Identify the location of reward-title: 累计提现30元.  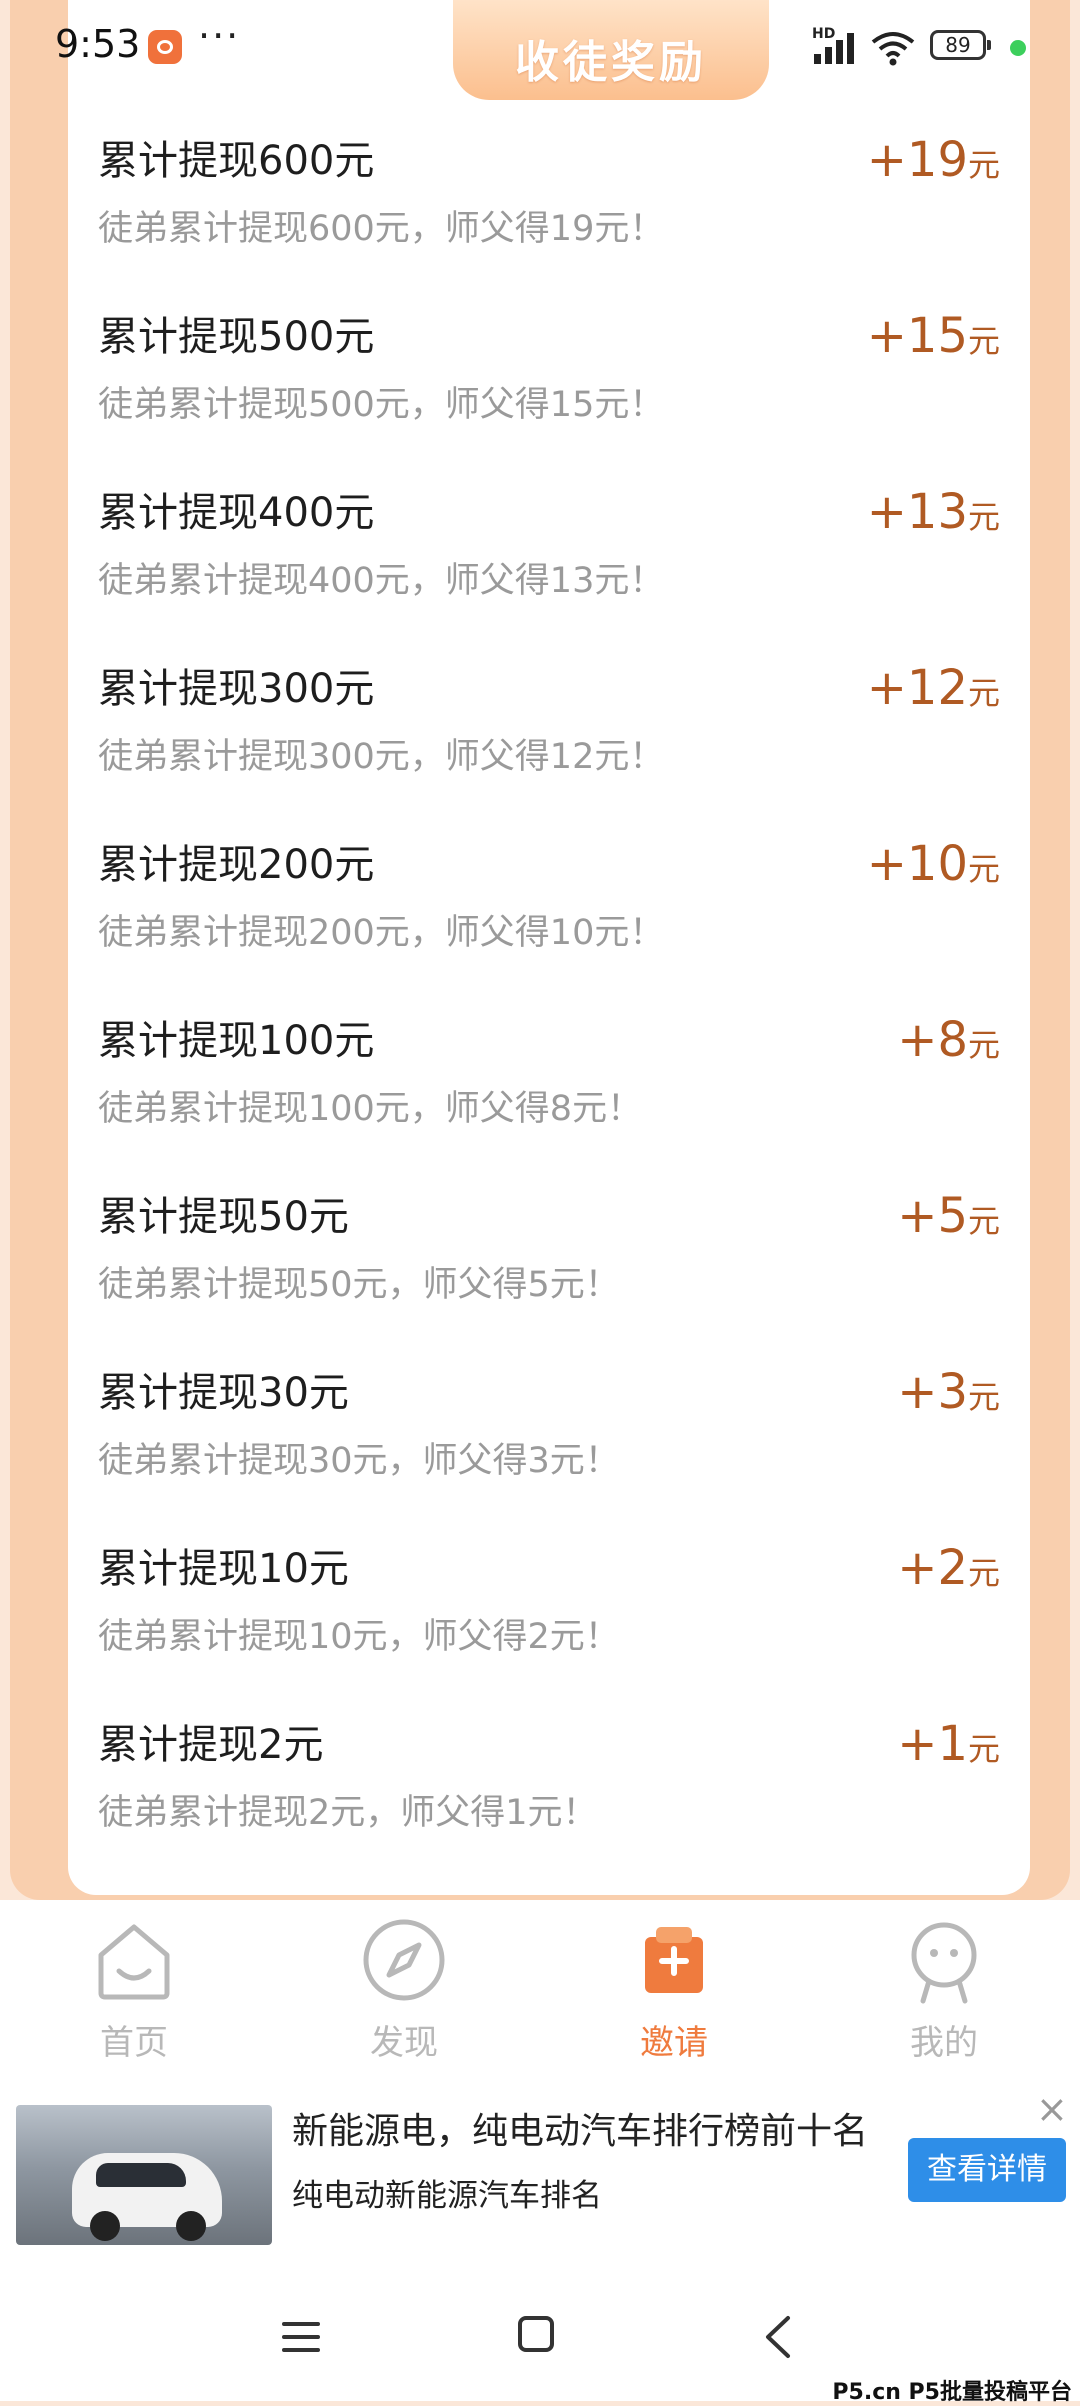
(223, 1393).